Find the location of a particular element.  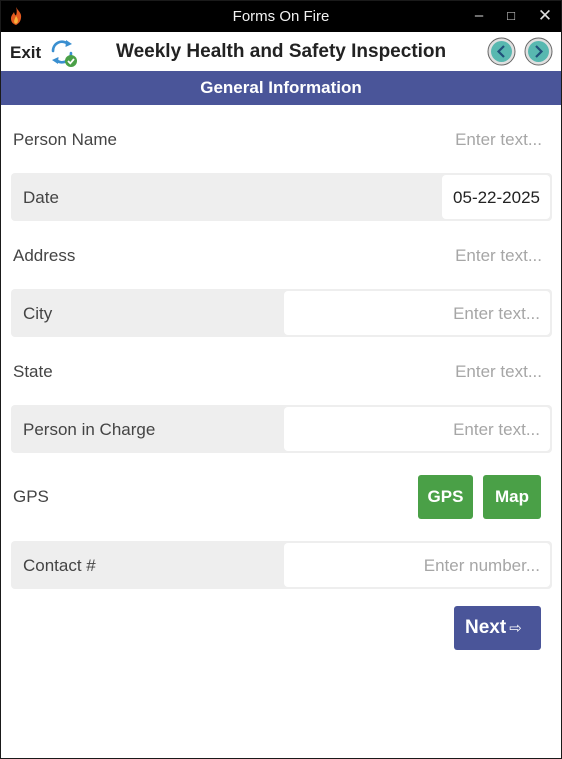

date-value: 05-22-2025 is located at coordinates (496, 197).